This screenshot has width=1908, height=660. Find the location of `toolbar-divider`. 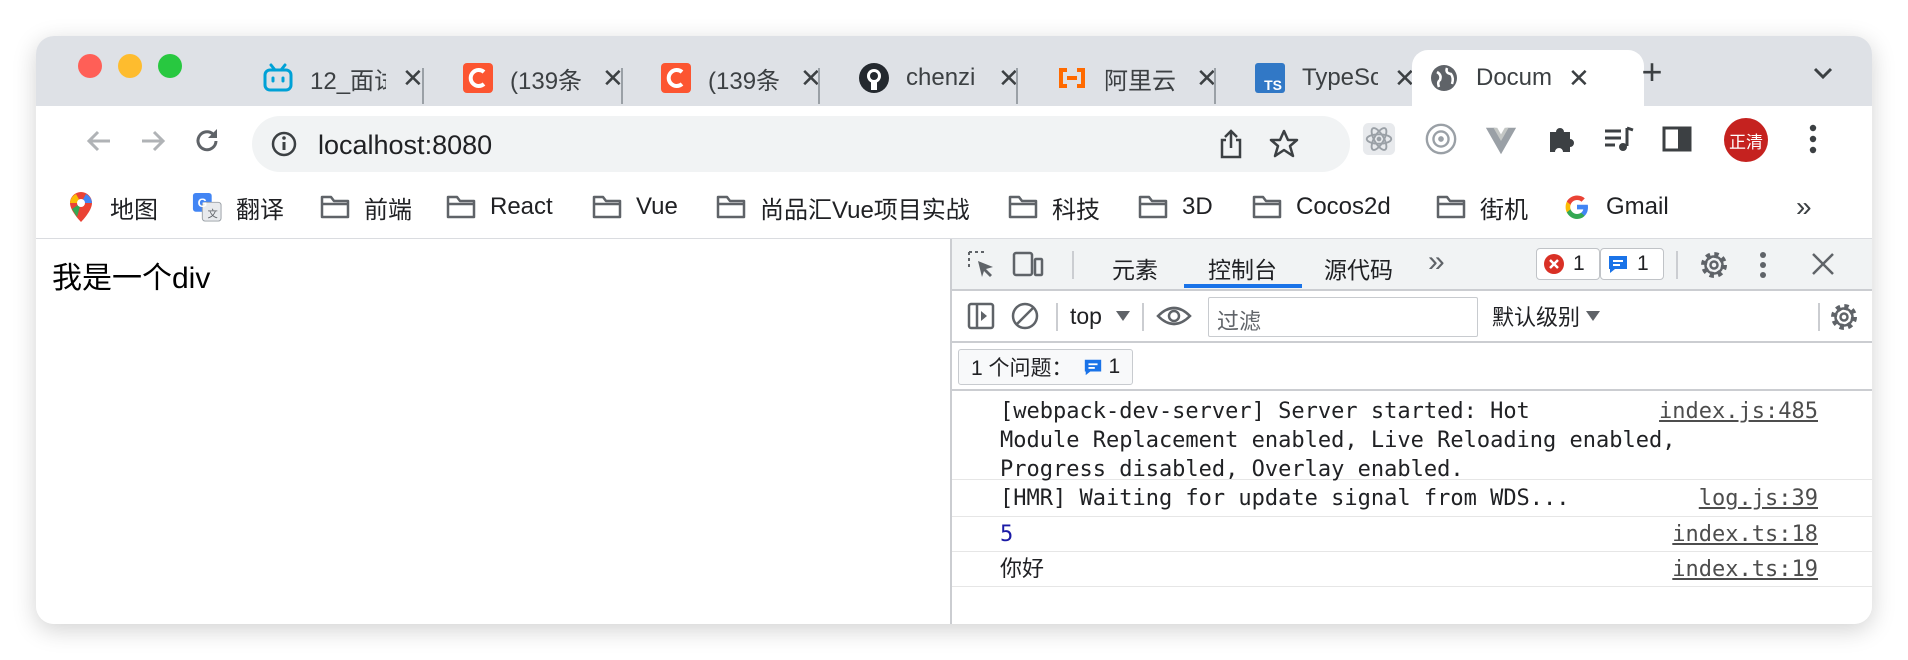

toolbar-divider is located at coordinates (1143, 317).